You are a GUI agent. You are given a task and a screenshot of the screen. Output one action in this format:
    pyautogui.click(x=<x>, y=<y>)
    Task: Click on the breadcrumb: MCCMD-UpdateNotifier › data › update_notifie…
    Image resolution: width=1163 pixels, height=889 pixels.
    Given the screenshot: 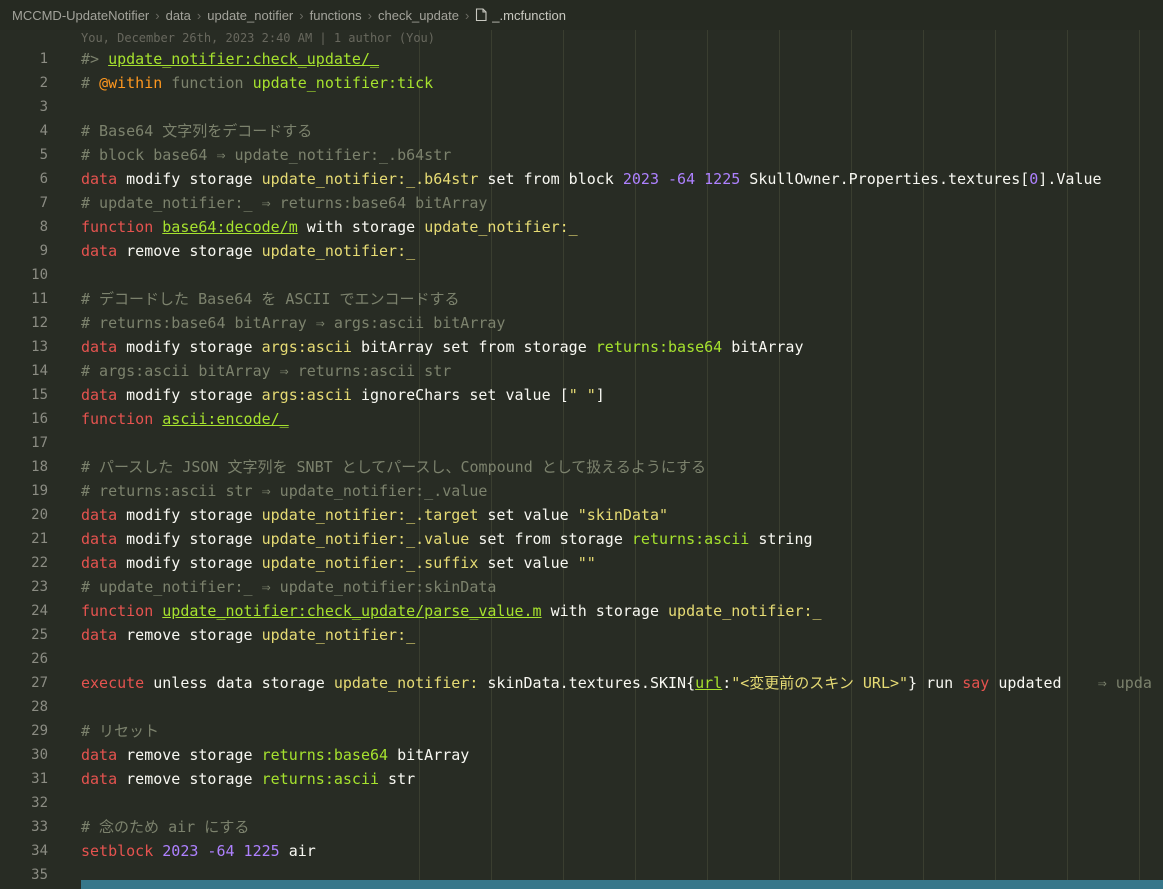 What is the action you would take?
    pyautogui.click(x=581, y=15)
    